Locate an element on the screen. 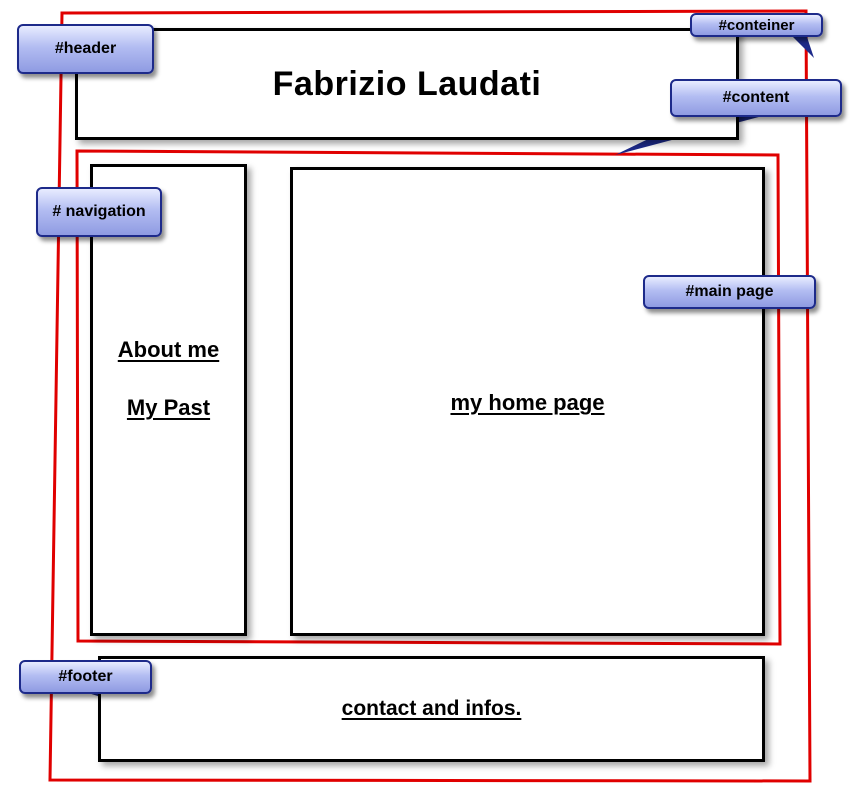 The height and width of the screenshot is (794, 850). contact-link: contact and infos. is located at coordinates (432, 709).